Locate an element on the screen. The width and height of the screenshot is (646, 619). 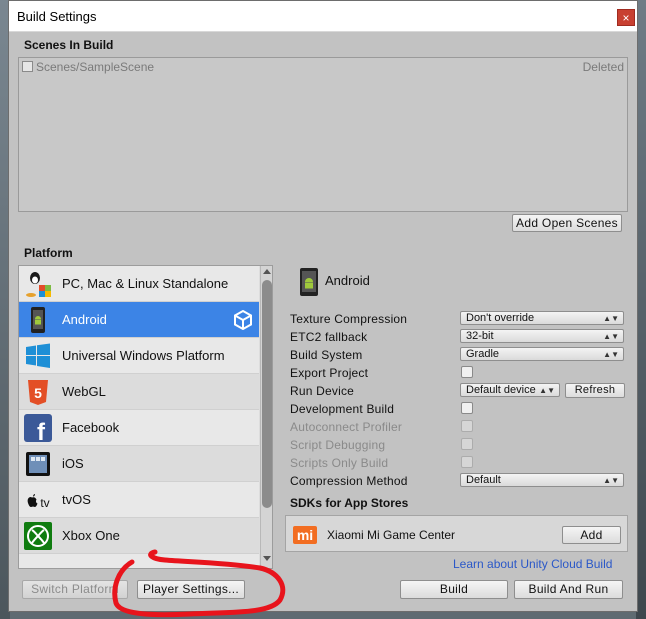
facebook-icon: f is located at coordinates (38, 428).